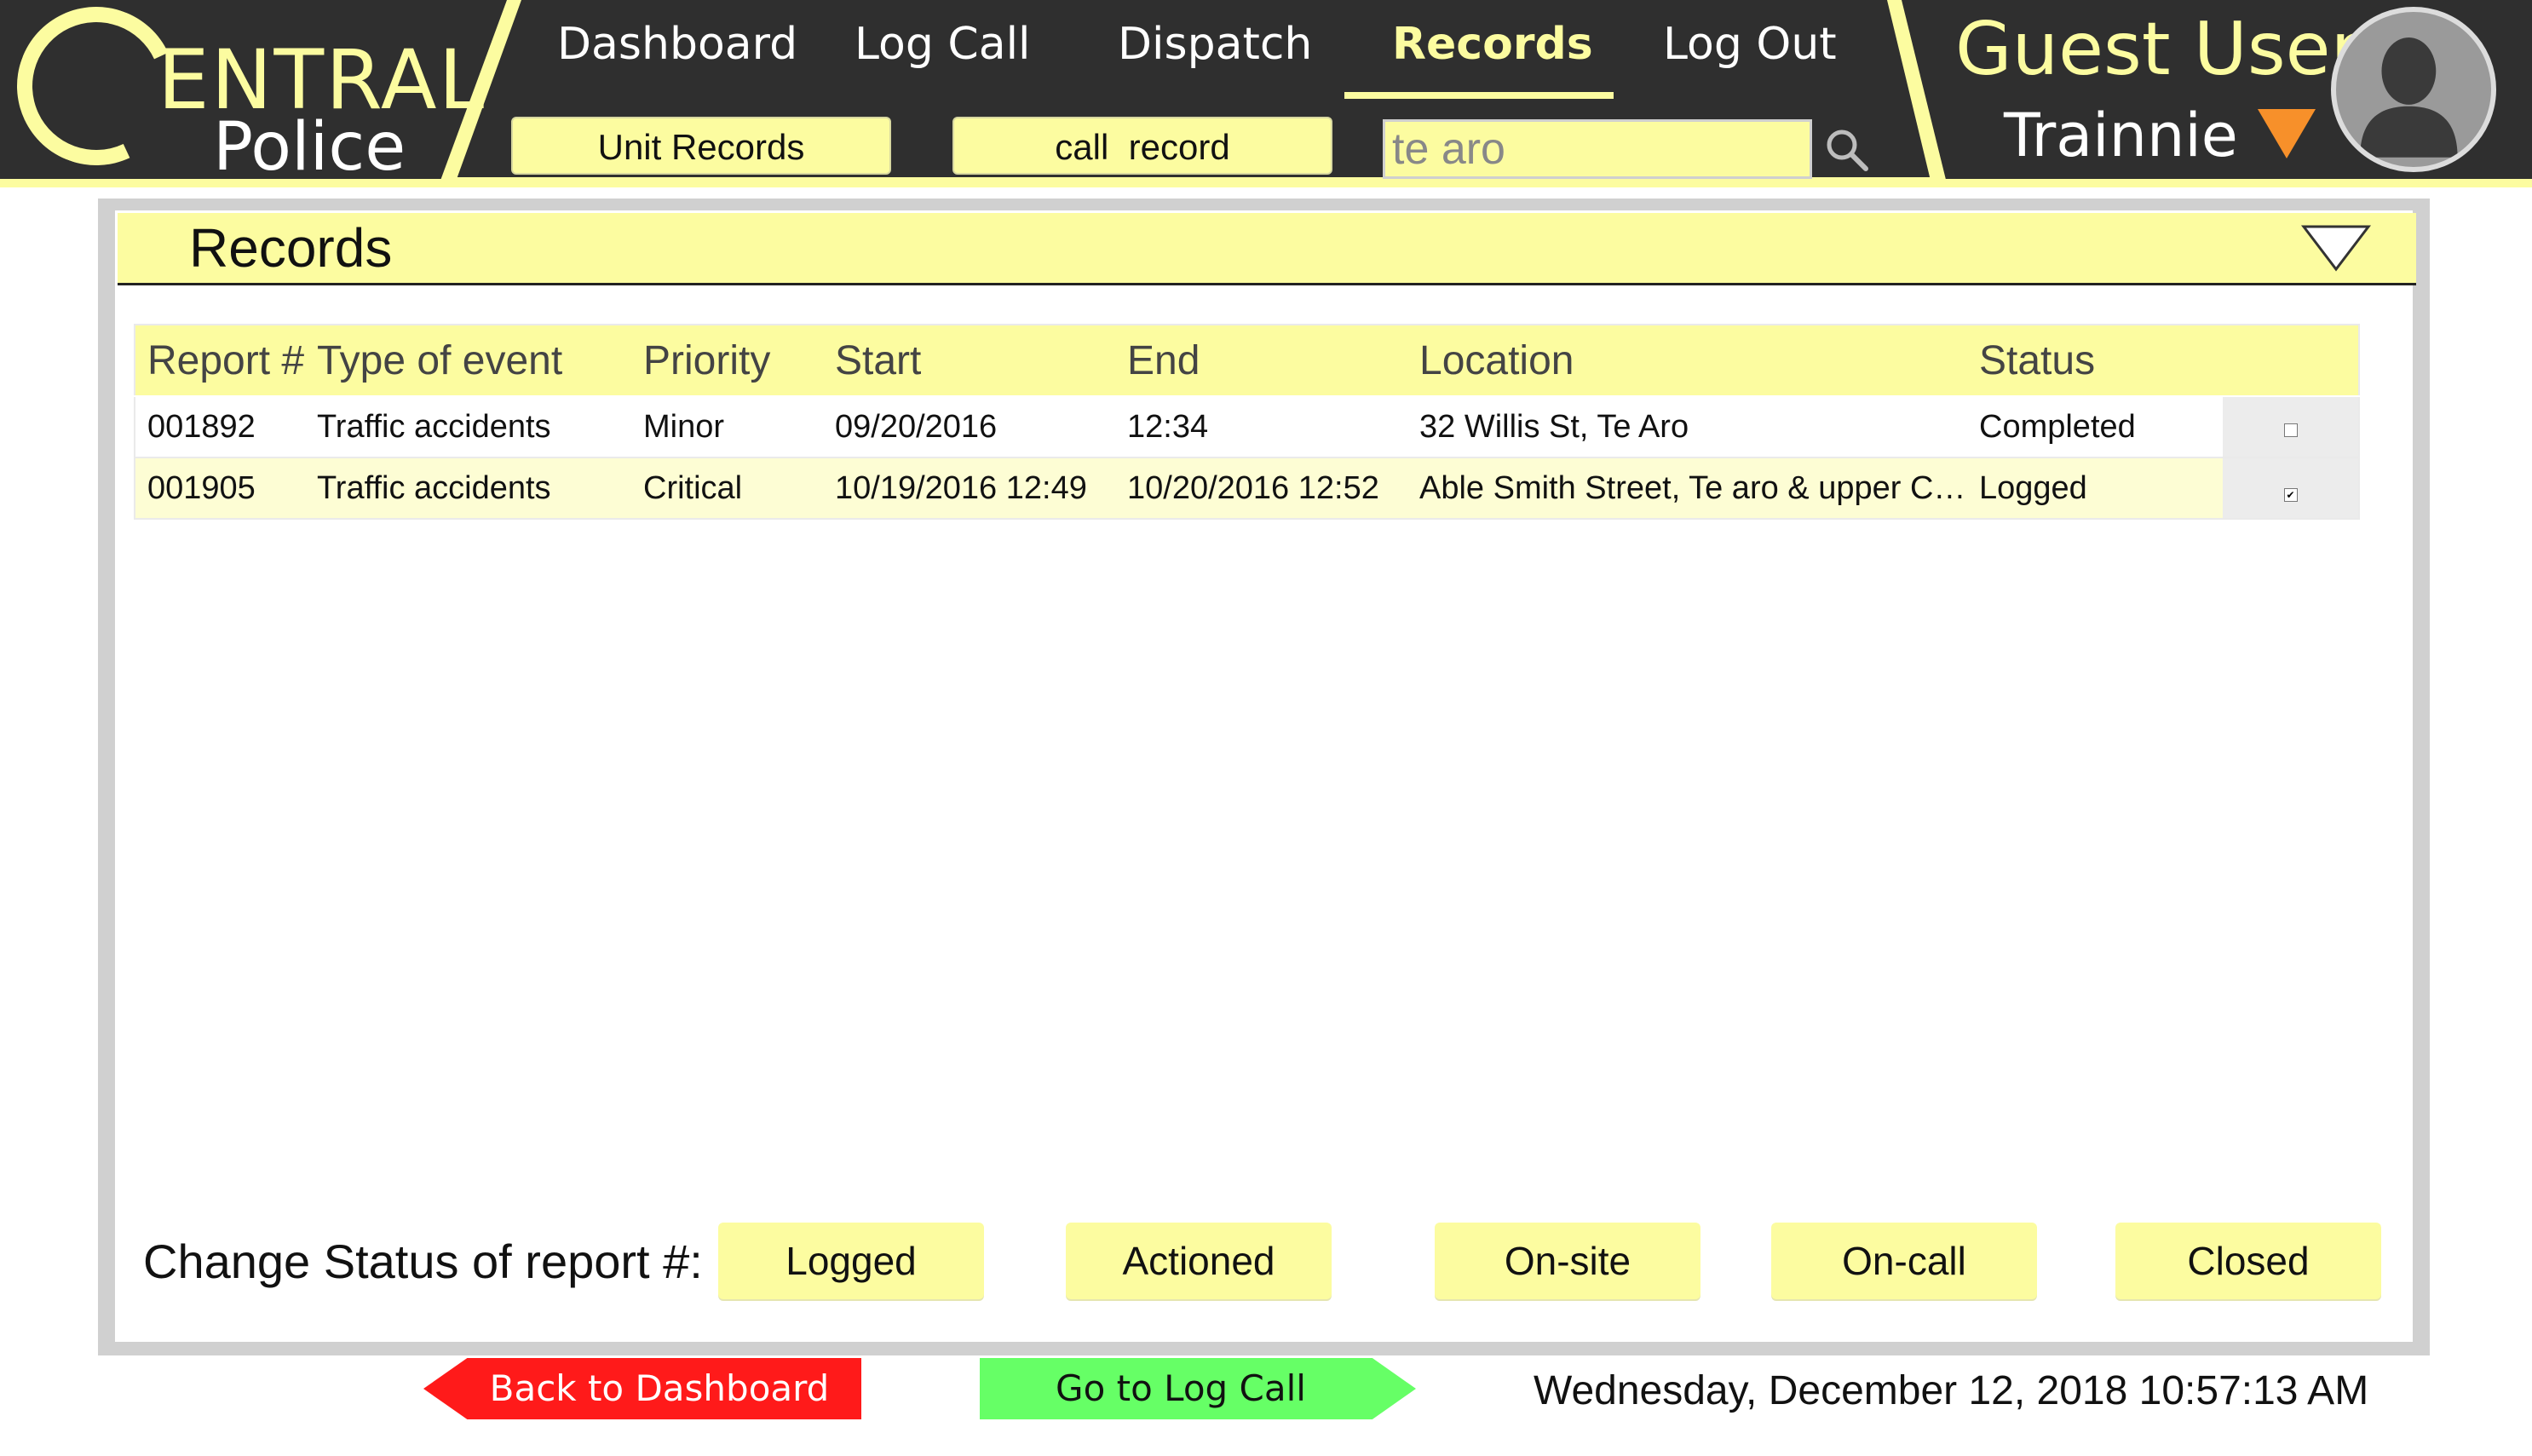  Describe the element at coordinates (1567, 1261) in the screenshot. I see `status-on-site-button: On-site` at that location.